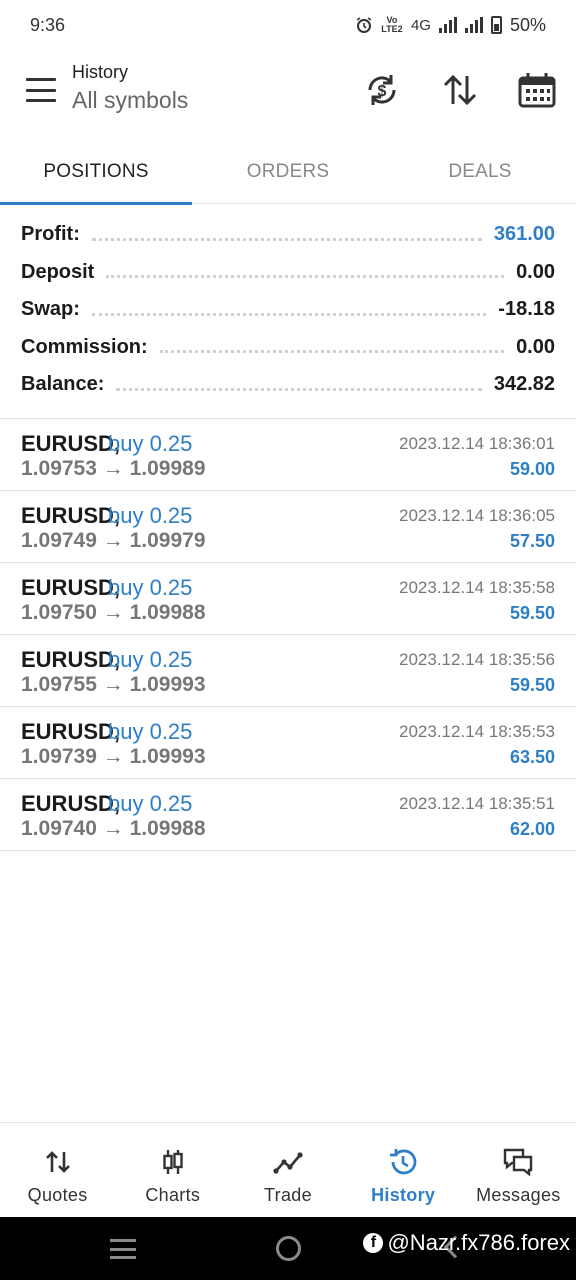  What do you see at coordinates (50, 309) in the screenshot?
I see `summary-label: Swap:` at bounding box center [50, 309].